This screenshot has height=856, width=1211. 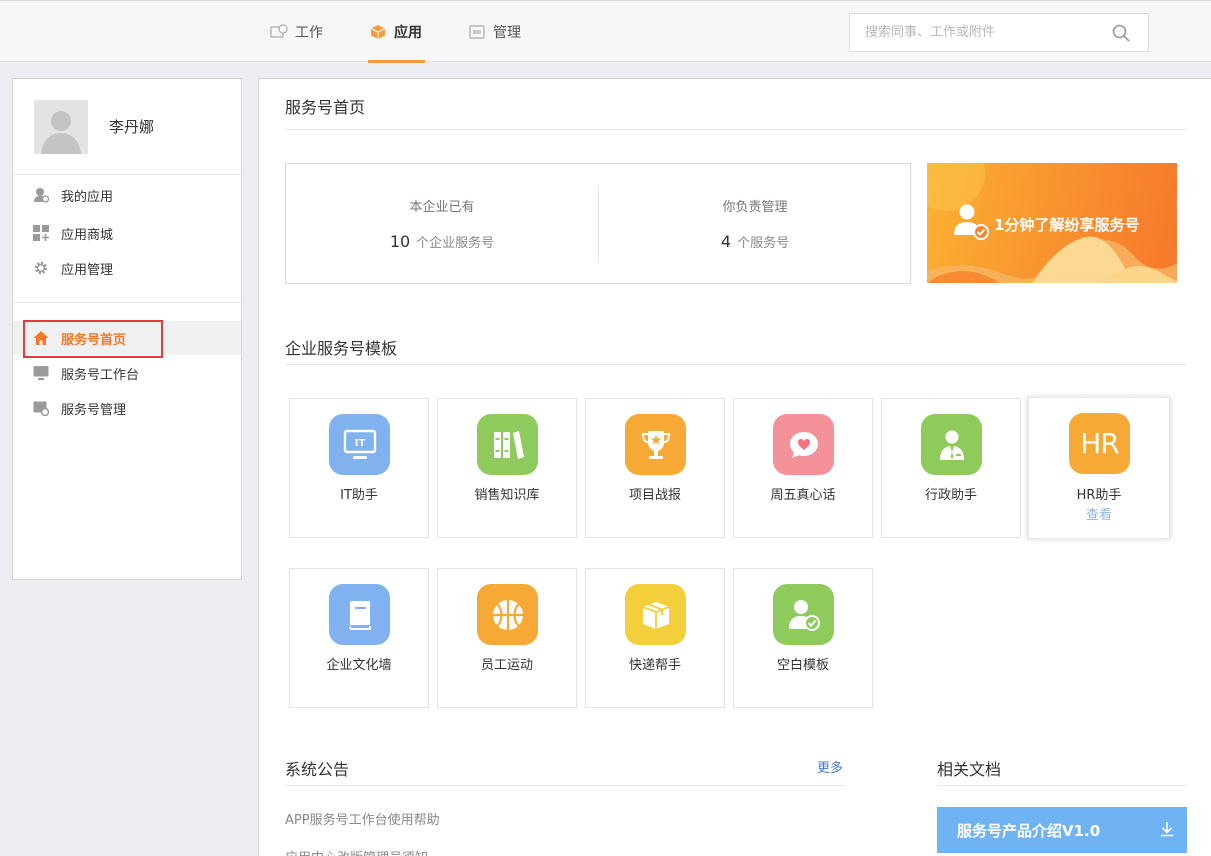 I want to click on sidebar-item-app-store: 应用商城, so click(x=127, y=233).